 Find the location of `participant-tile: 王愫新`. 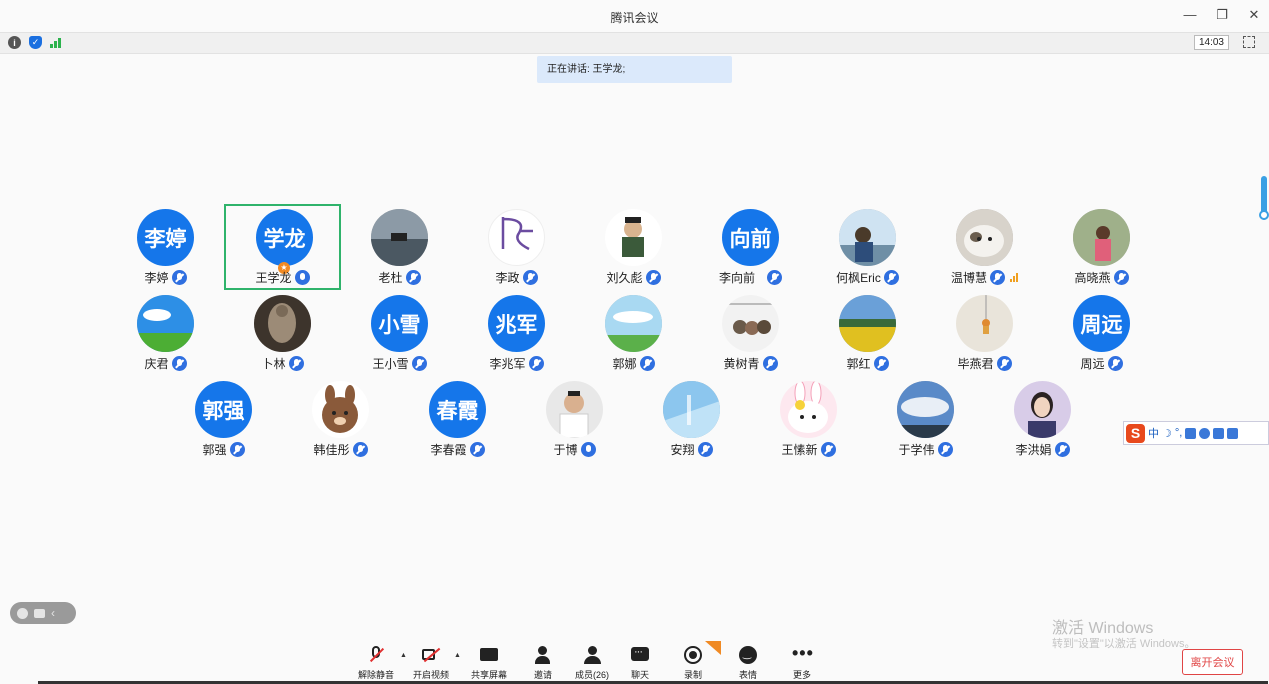

participant-tile: 王愫新 is located at coordinates (808, 420).